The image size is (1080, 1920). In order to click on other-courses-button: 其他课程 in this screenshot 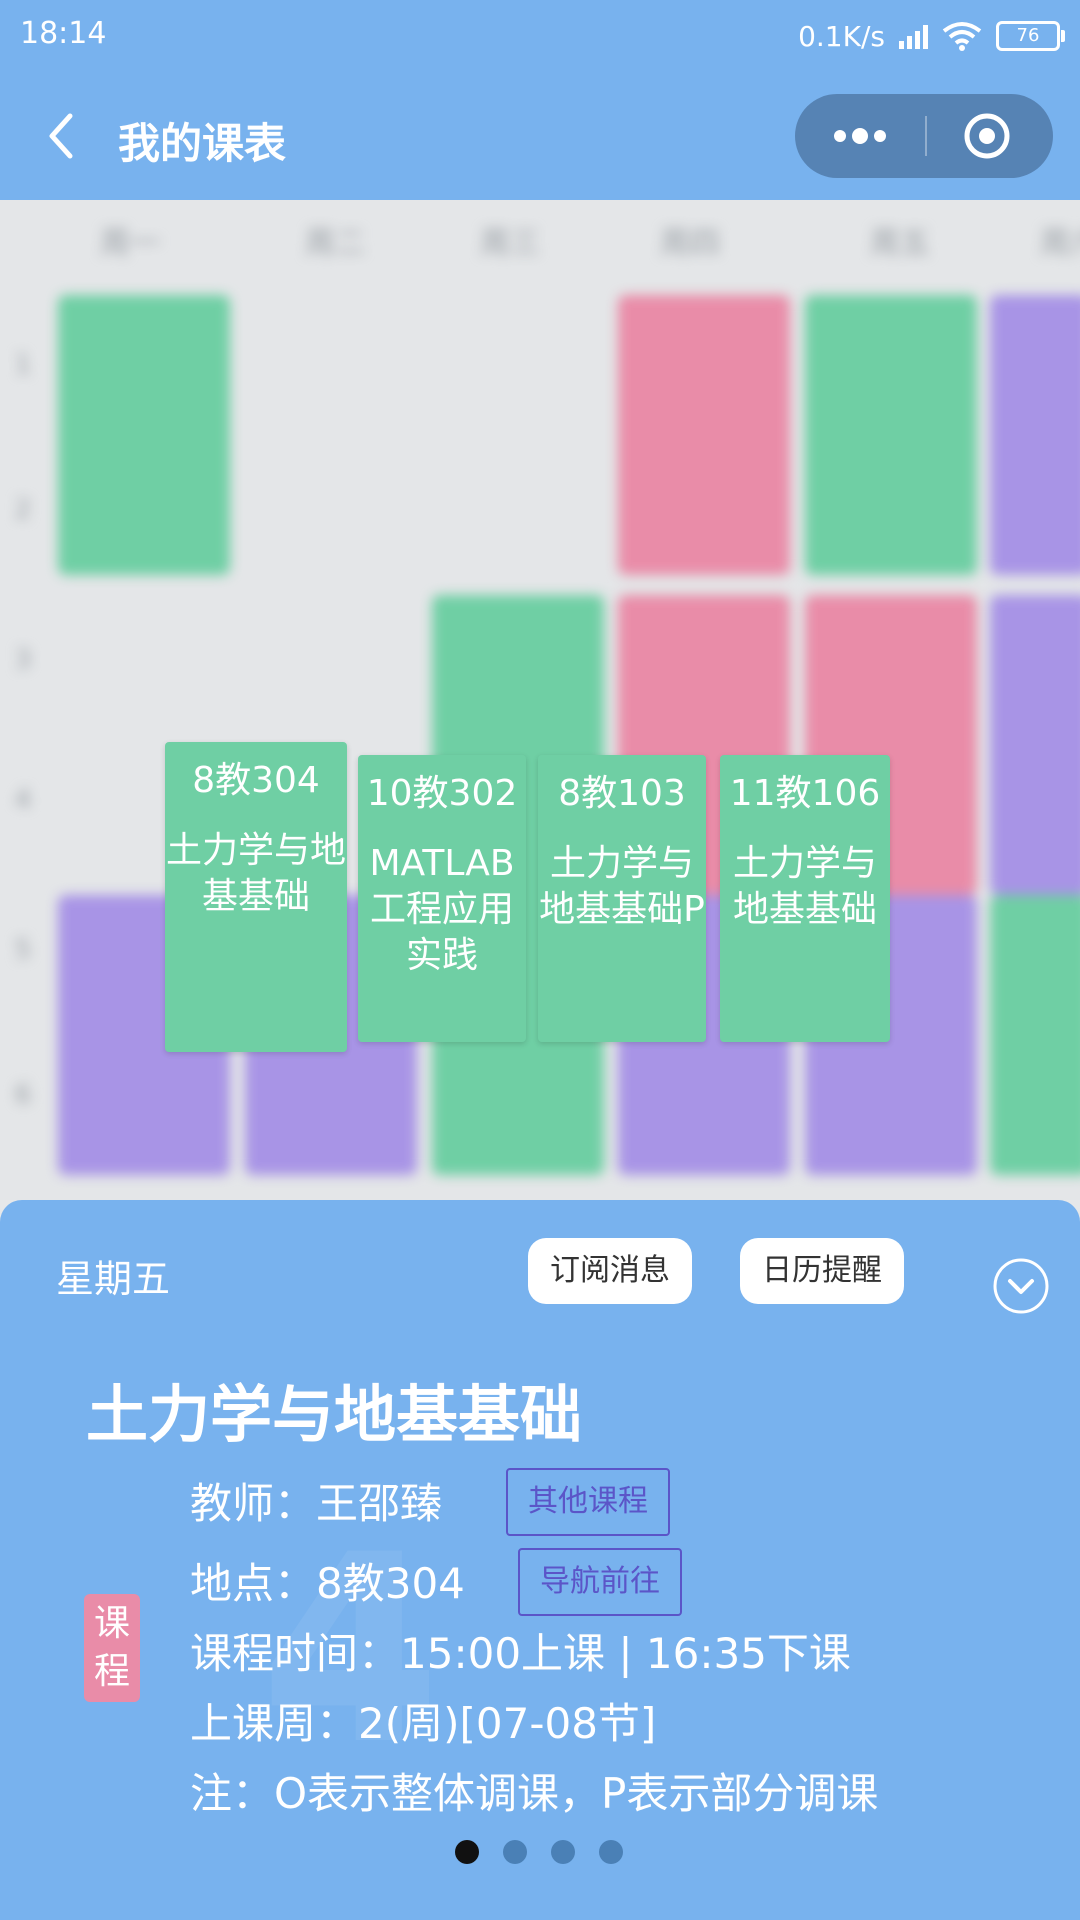, I will do `click(588, 1502)`.